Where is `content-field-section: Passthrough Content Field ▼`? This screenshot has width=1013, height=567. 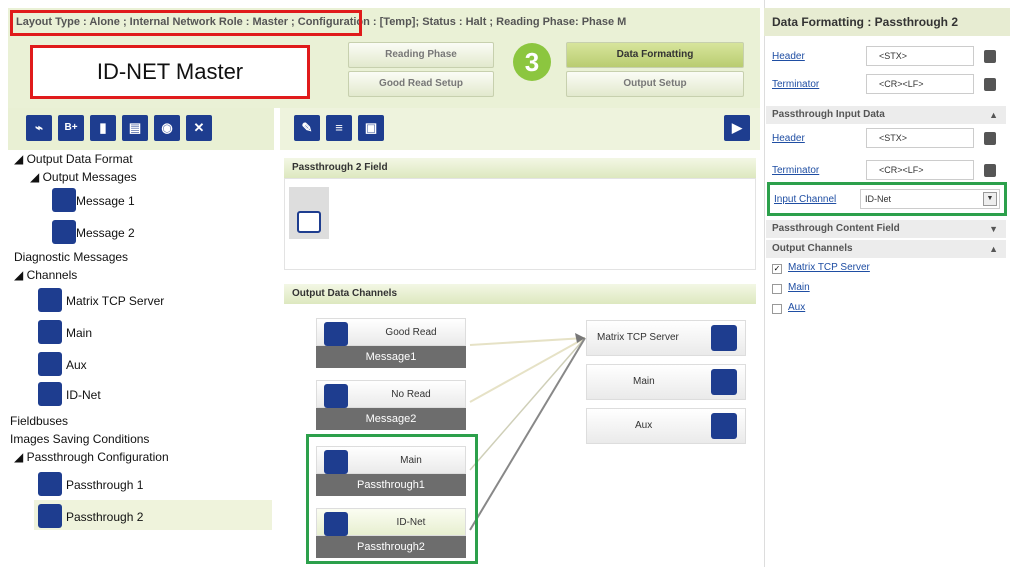 content-field-section: Passthrough Content Field ▼ is located at coordinates (886, 229).